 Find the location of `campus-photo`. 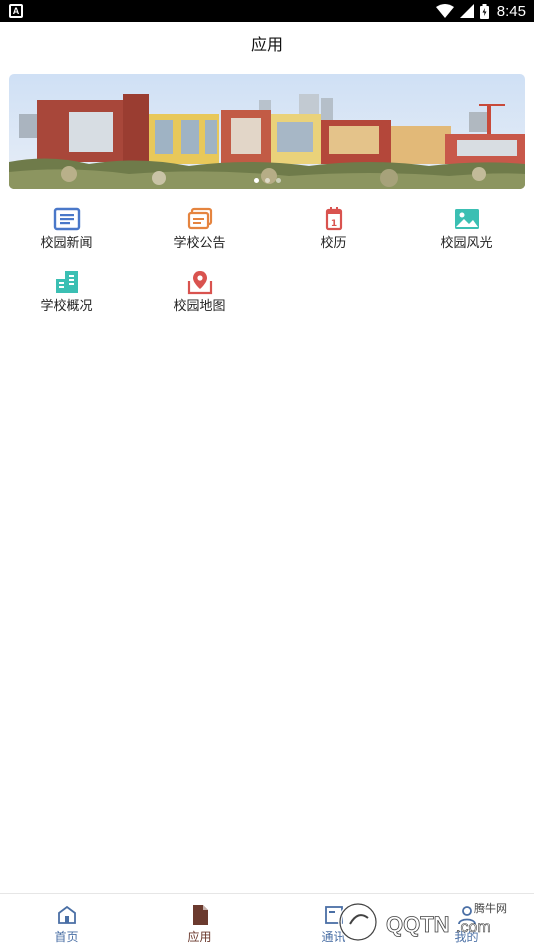

campus-photo is located at coordinates (267, 131).